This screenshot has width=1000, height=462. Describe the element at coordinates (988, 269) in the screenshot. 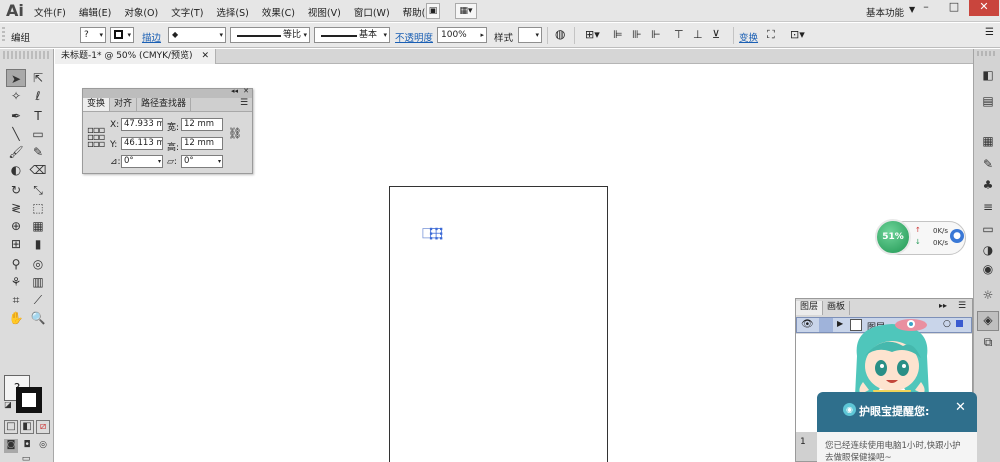

I see `appearance-panel-icon: ◉` at that location.